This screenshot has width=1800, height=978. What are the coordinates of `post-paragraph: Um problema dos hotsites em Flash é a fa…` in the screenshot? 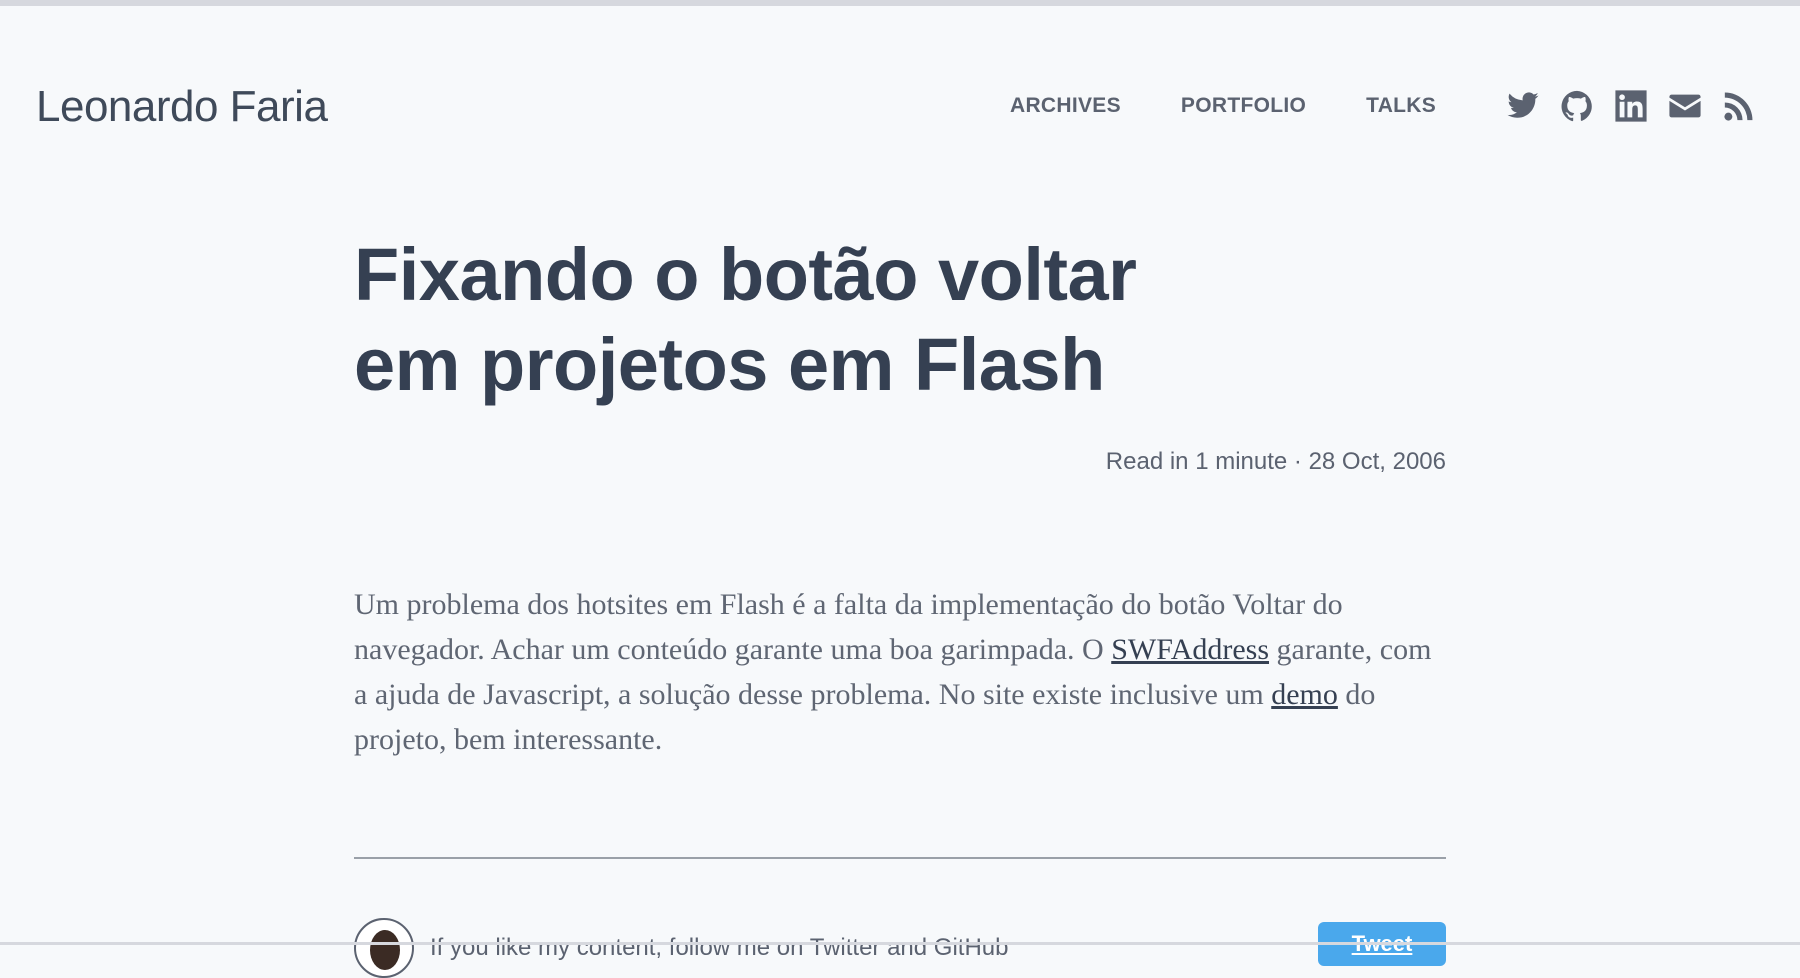 It's located at (900, 672).